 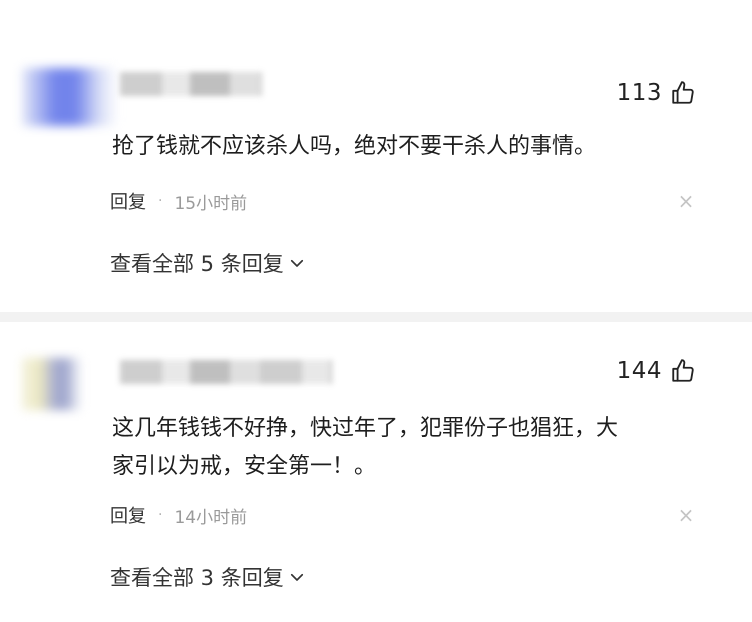 I want to click on like-control: 144, so click(x=656, y=371).